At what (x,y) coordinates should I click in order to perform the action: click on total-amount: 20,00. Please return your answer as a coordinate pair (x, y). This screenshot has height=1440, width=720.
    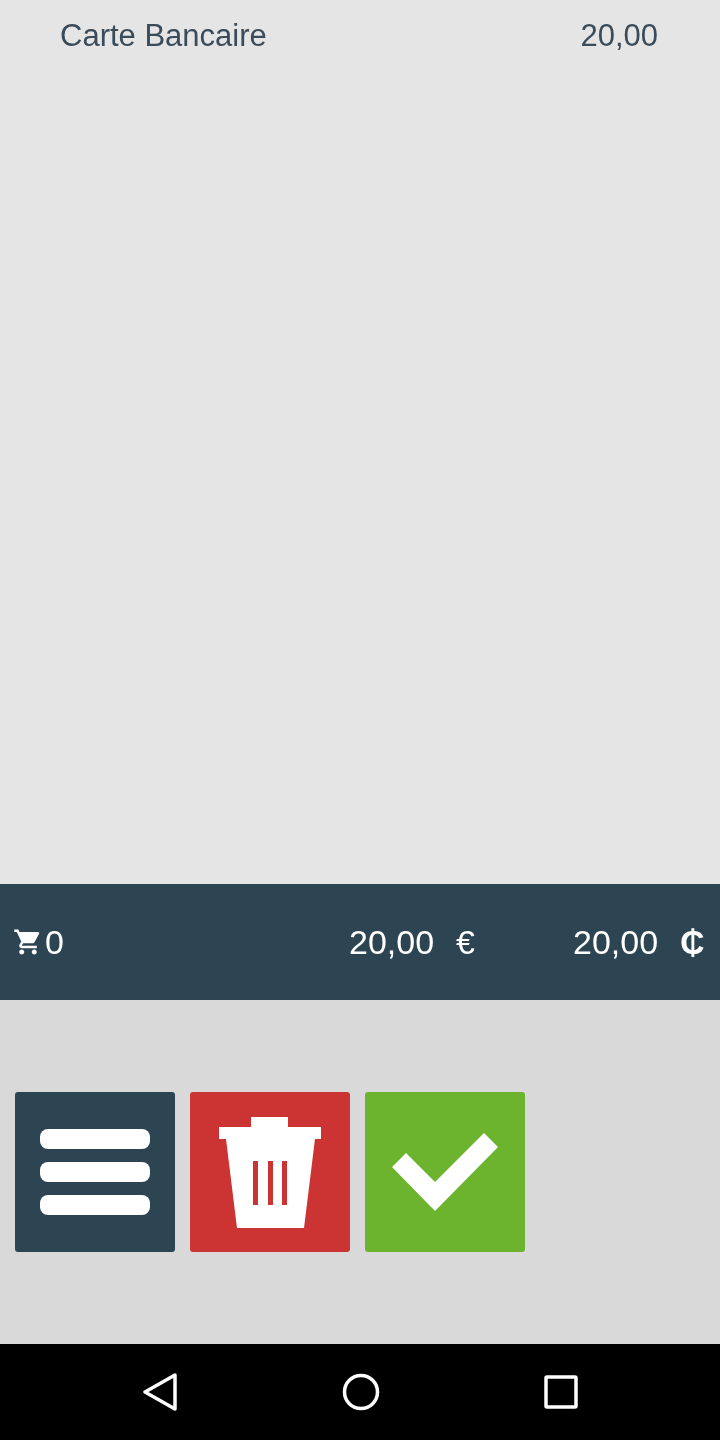
    Looking at the image, I should click on (392, 942).